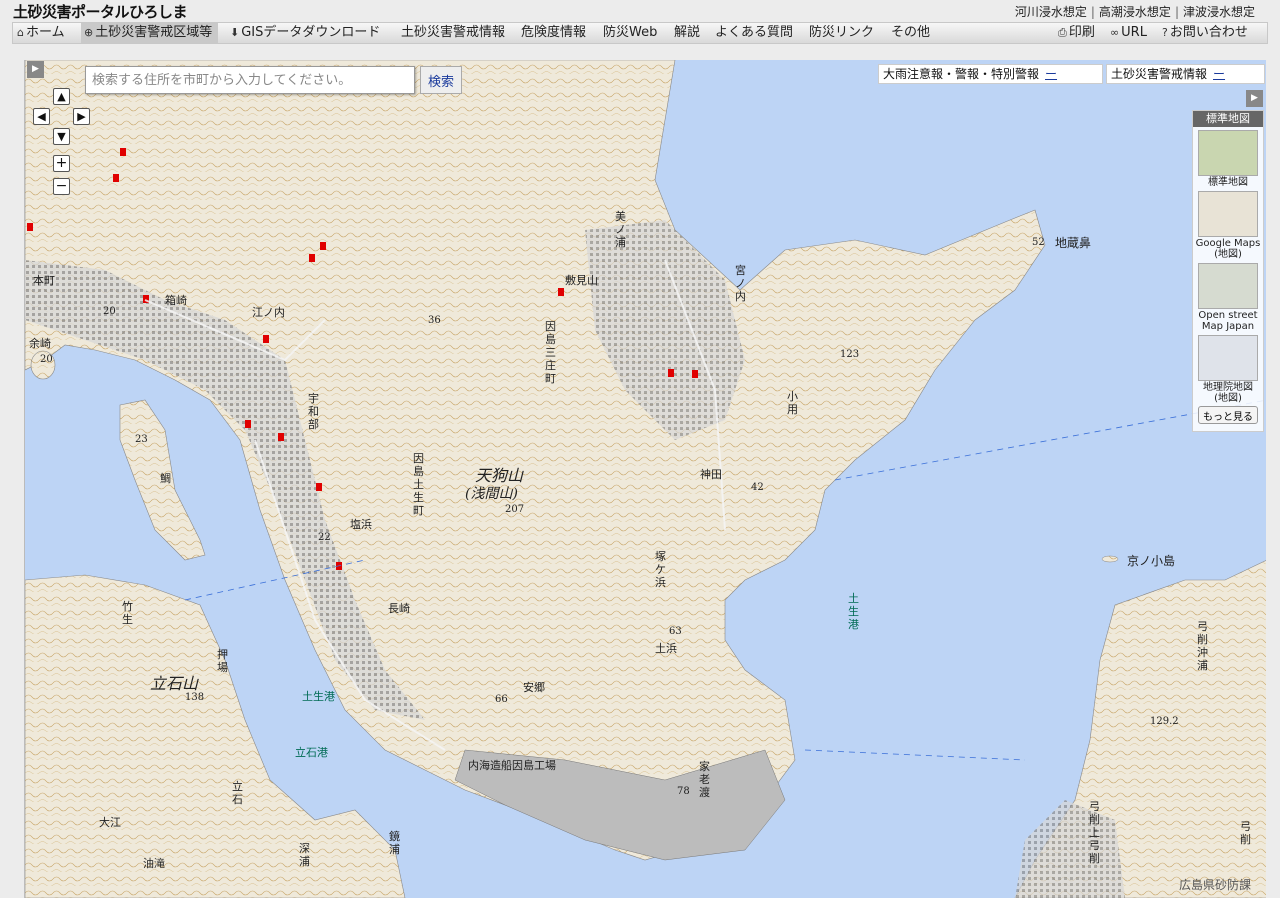 This screenshot has width=1280, height=898. What do you see at coordinates (1151, 561) in the screenshot?
I see `map-label-kyonokojima: 京ノ小島` at bounding box center [1151, 561].